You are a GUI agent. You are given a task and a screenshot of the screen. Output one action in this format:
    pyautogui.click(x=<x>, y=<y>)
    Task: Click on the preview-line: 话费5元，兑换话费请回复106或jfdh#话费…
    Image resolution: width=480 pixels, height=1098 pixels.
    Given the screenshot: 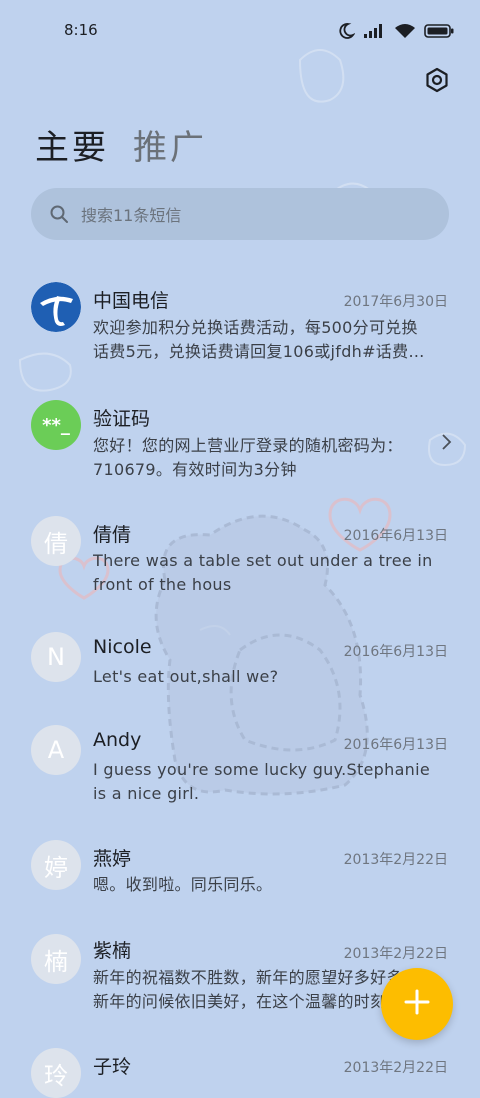 What is the action you would take?
    pyautogui.click(x=259, y=351)
    